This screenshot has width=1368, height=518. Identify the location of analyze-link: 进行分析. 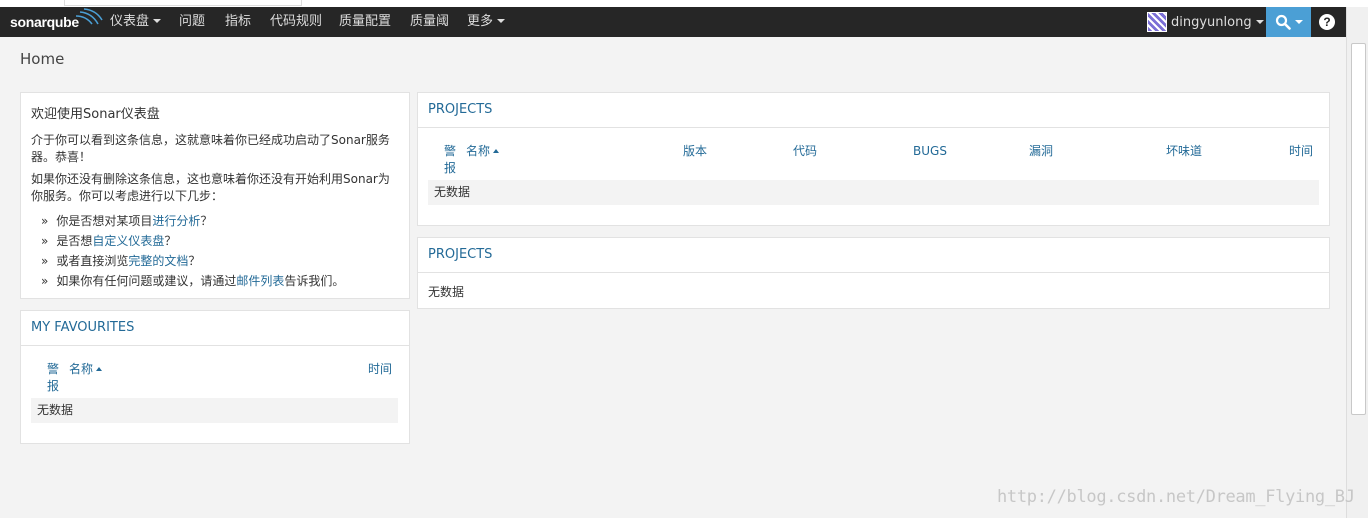
(176, 221).